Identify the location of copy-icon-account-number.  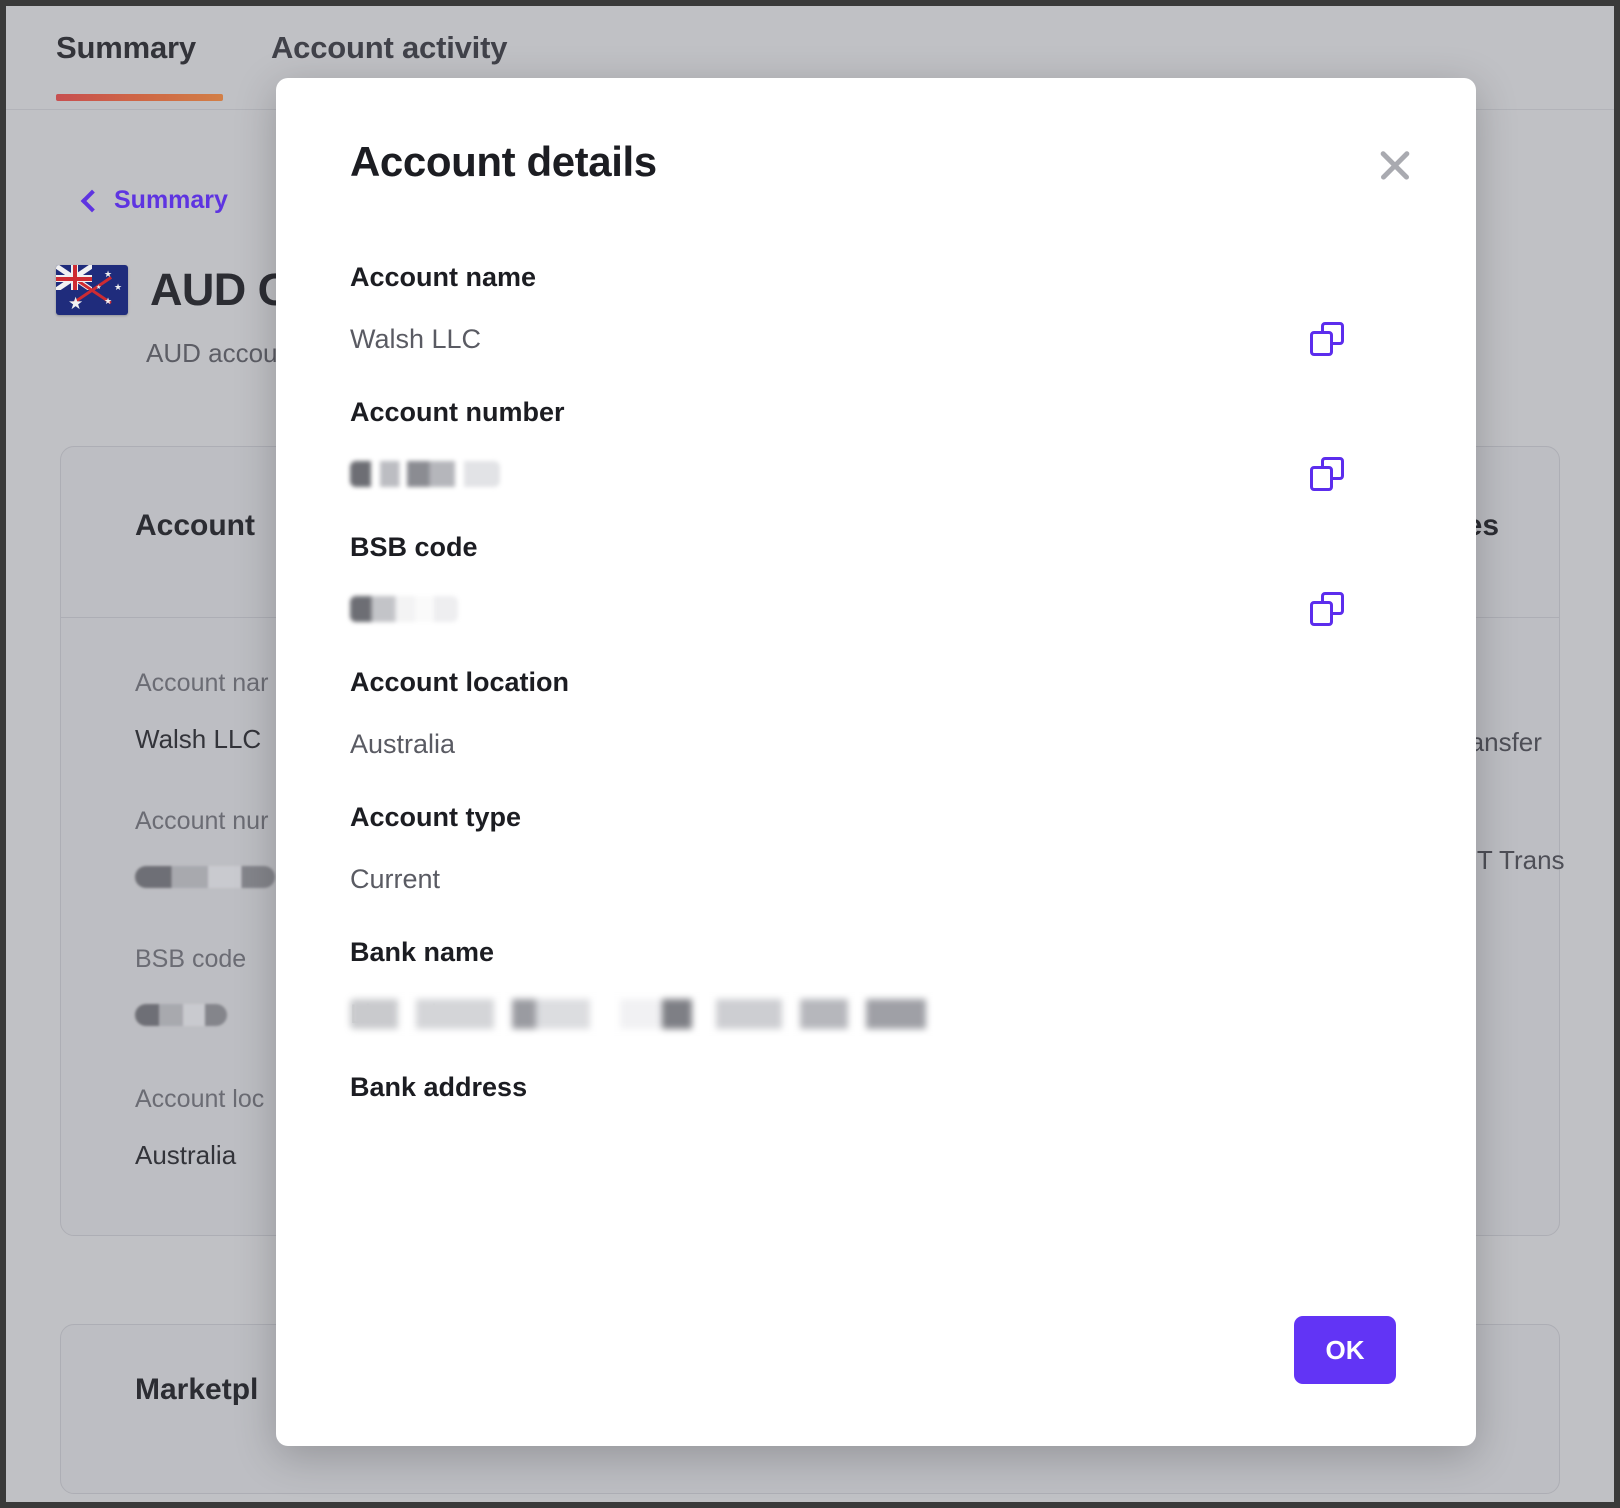
(1327, 474).